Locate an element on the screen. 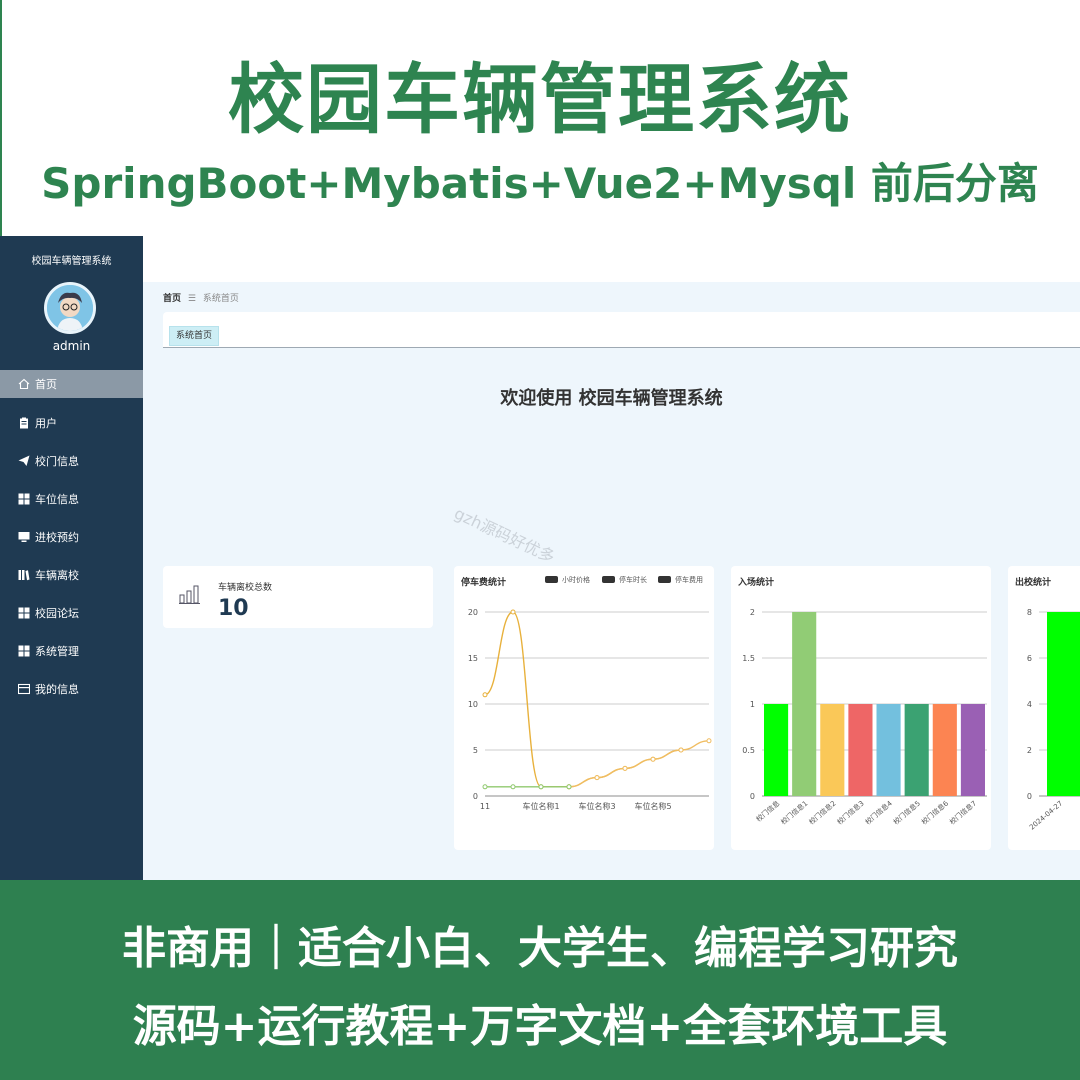  sidebar-item-label: 校门信息 is located at coordinates (57, 461).